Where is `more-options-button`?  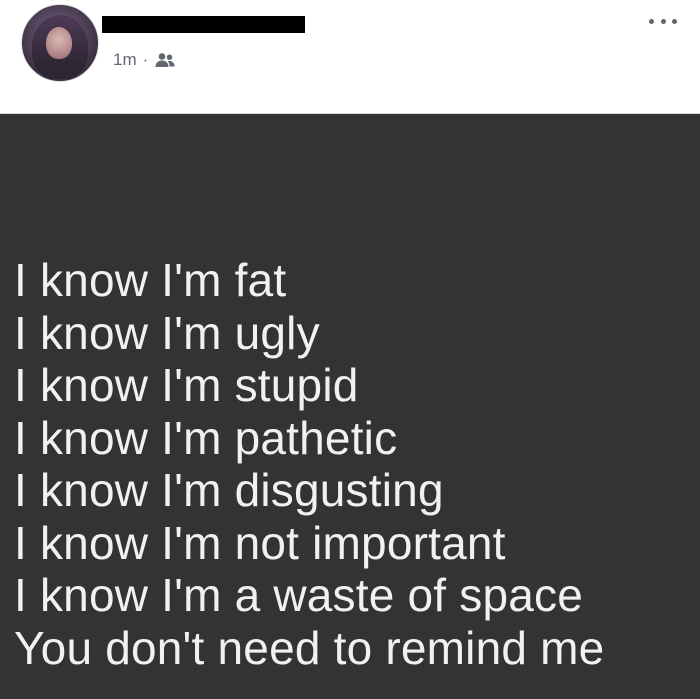
more-options-button is located at coordinates (663, 21).